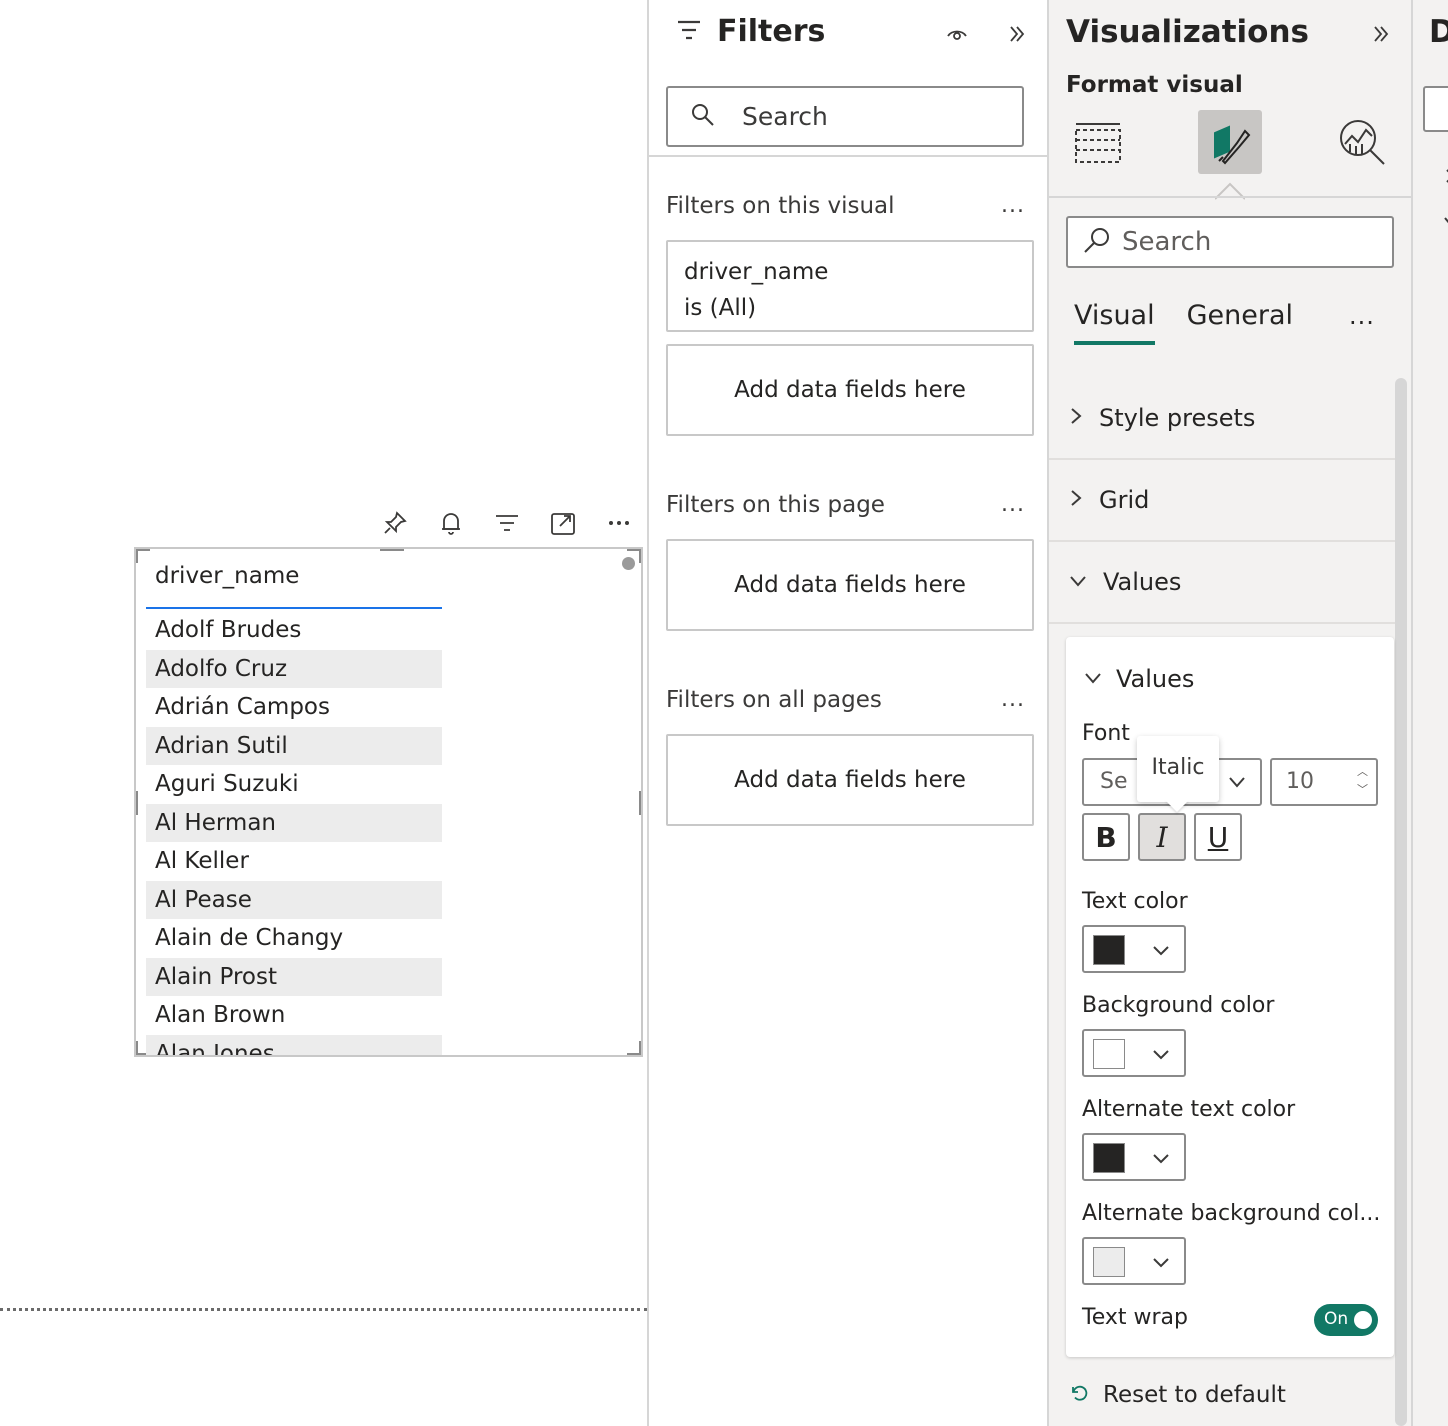  I want to click on section-label: Grid, so click(1124, 500).